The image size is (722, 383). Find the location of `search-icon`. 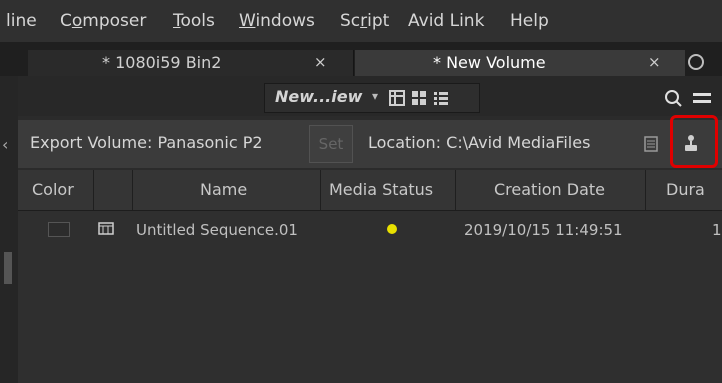

search-icon is located at coordinates (674, 98).